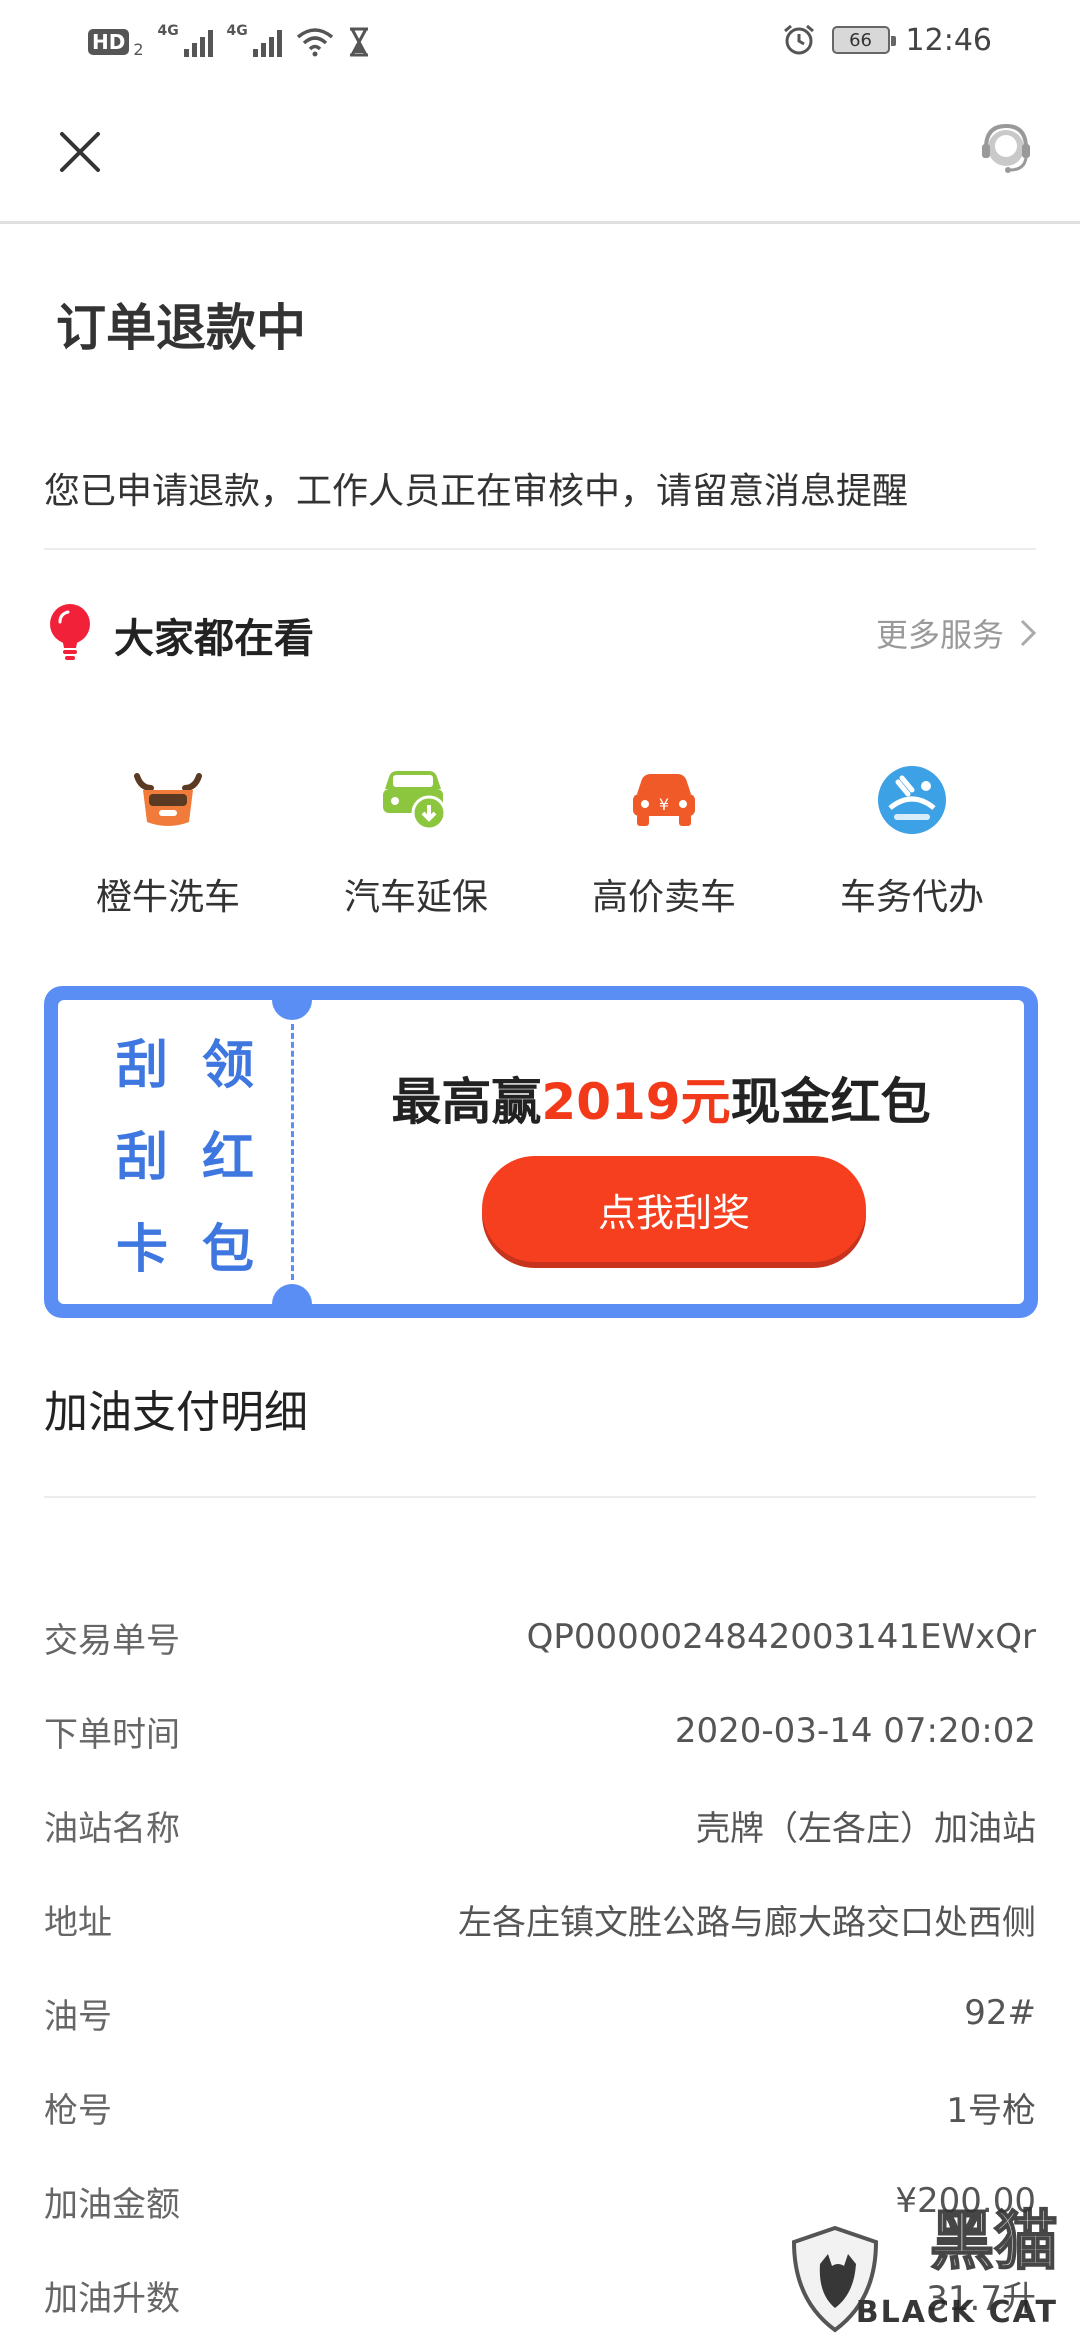 The width and height of the screenshot is (1080, 2340). I want to click on detail-label: 油站名称, so click(112, 1828).